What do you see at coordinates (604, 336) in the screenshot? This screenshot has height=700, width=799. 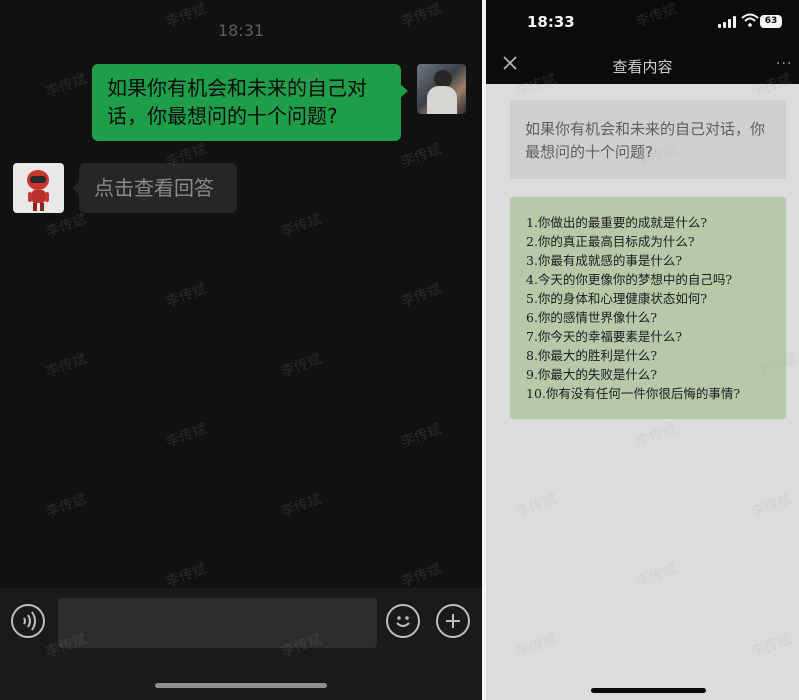 I see `answer-item: 7.你今天的幸福要素是什么?` at bounding box center [604, 336].